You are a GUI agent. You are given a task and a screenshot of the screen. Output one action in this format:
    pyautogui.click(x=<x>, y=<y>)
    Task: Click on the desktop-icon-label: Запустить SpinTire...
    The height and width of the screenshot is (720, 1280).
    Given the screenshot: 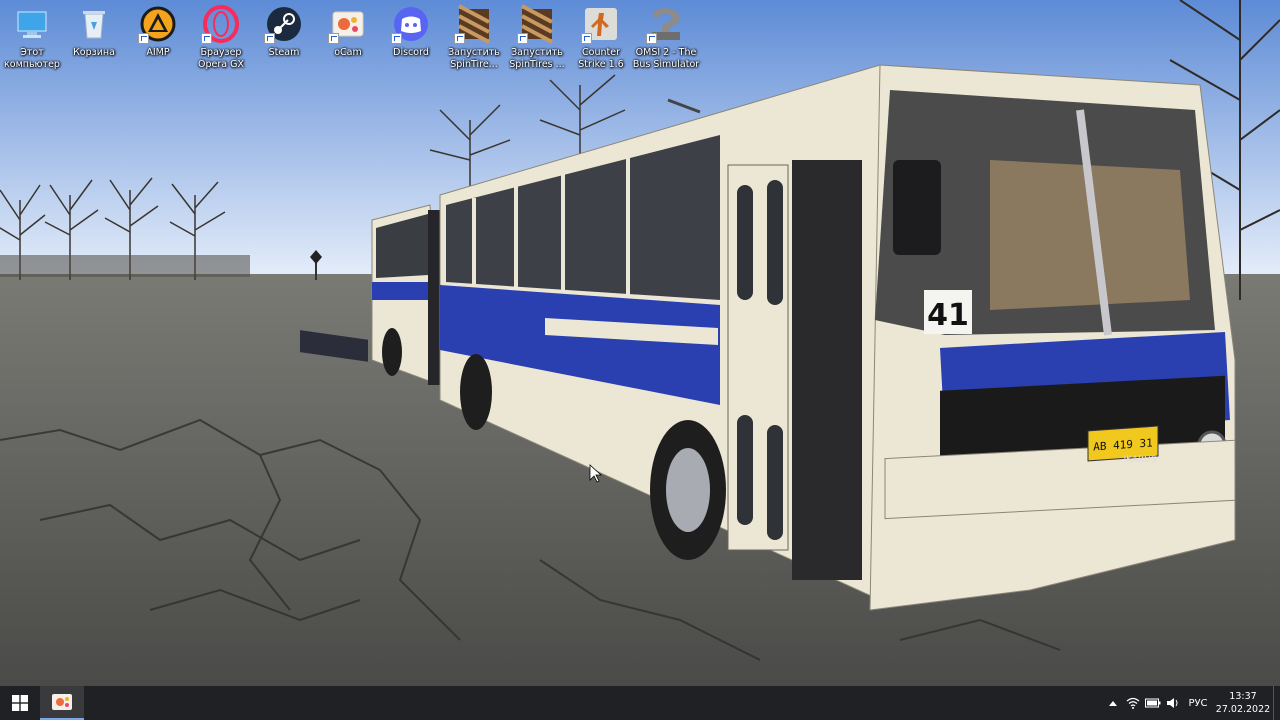 What is the action you would take?
    pyautogui.click(x=474, y=58)
    